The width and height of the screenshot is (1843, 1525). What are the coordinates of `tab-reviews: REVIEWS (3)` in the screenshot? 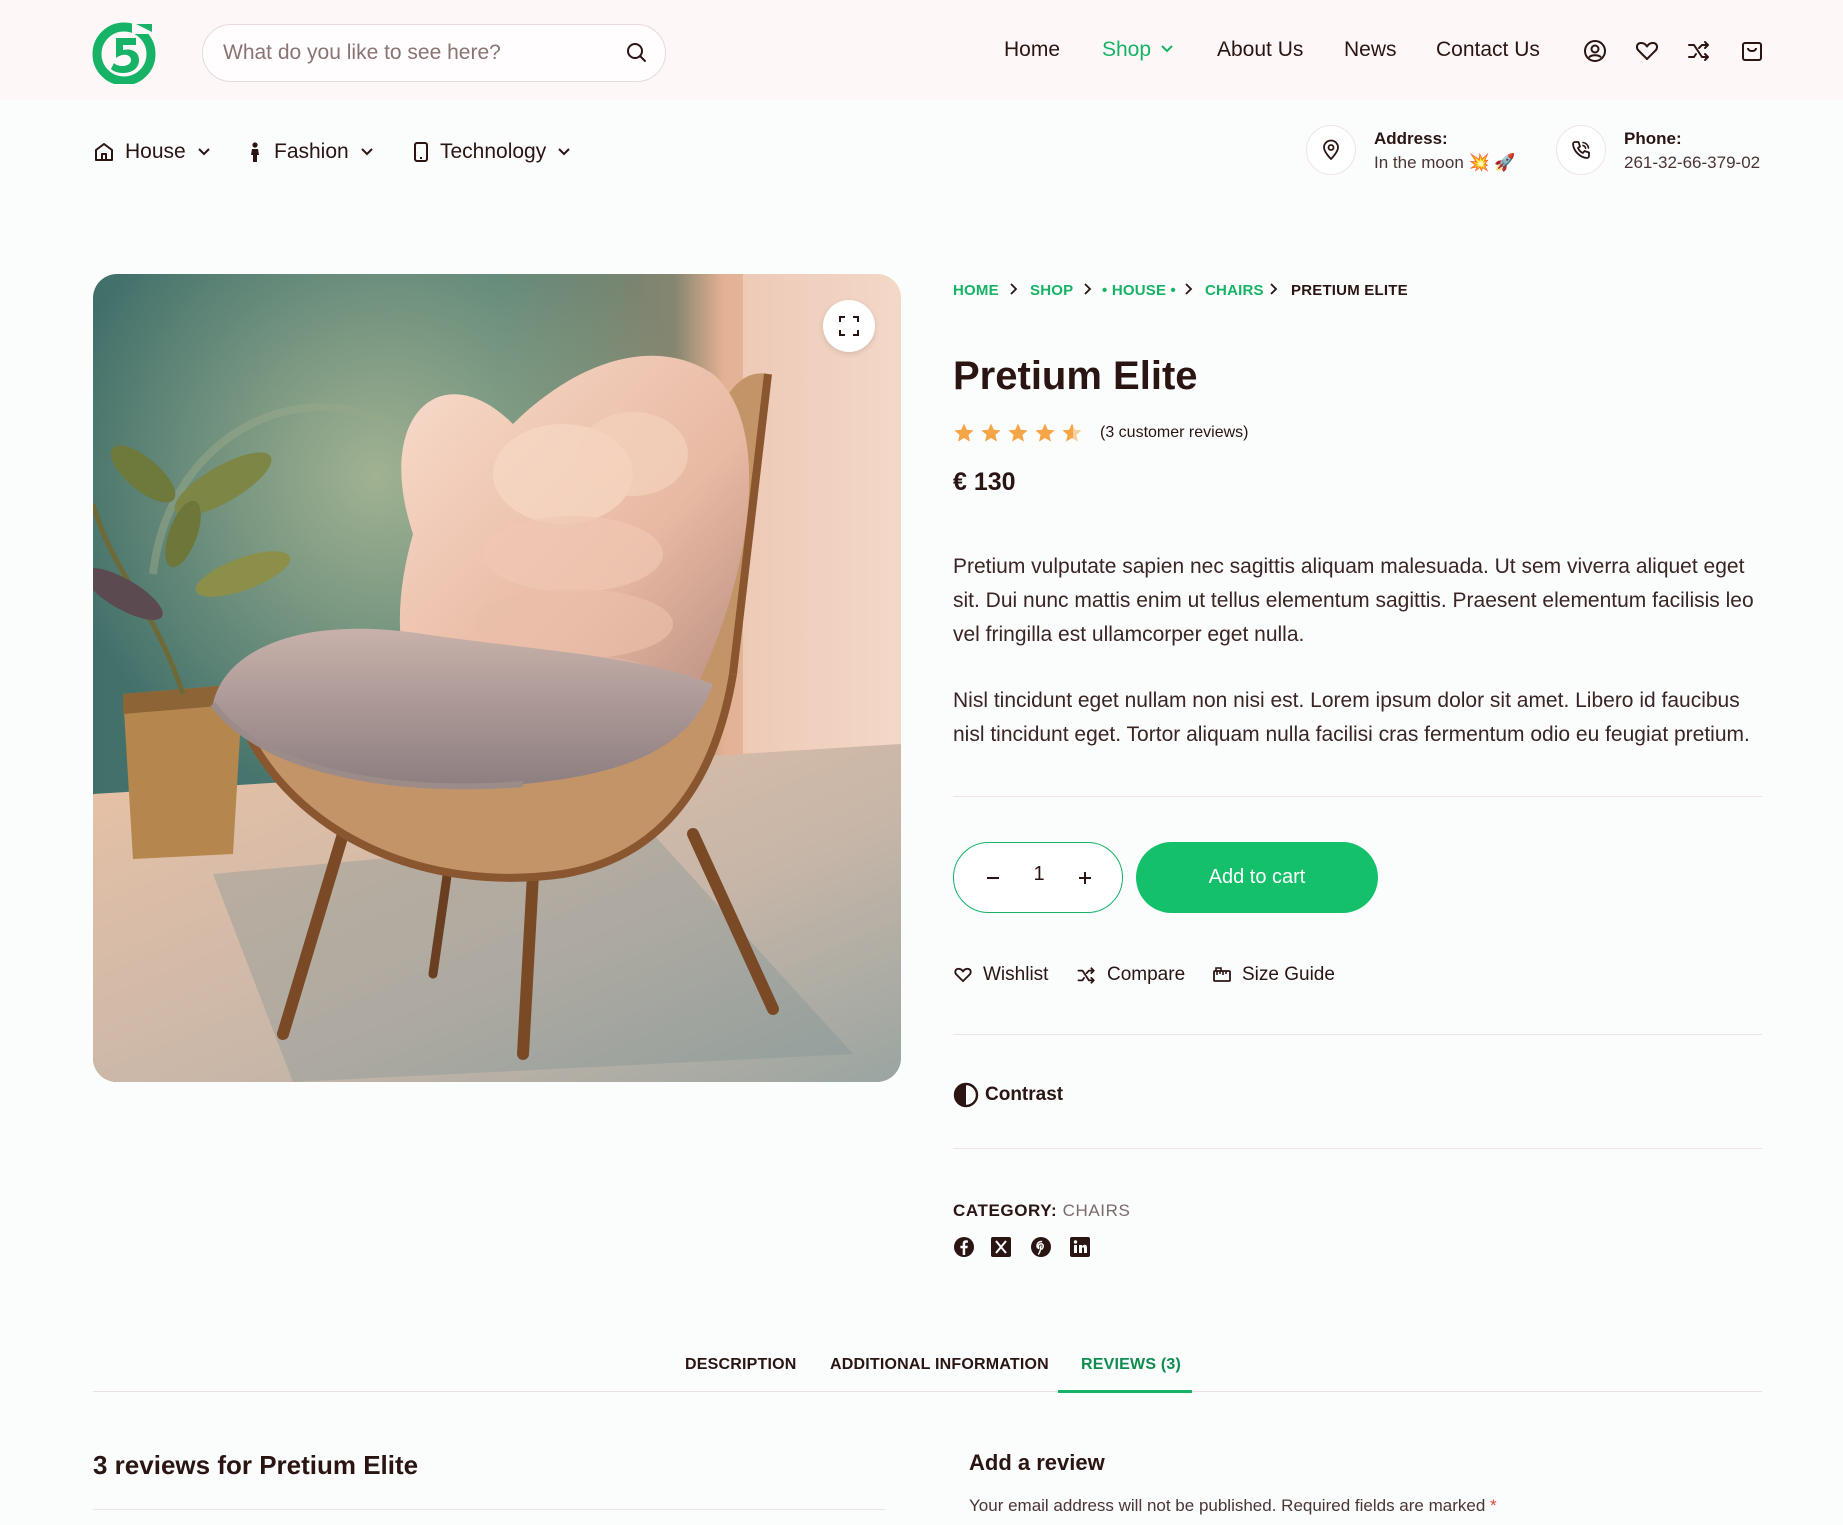 It's located at (1131, 1365).